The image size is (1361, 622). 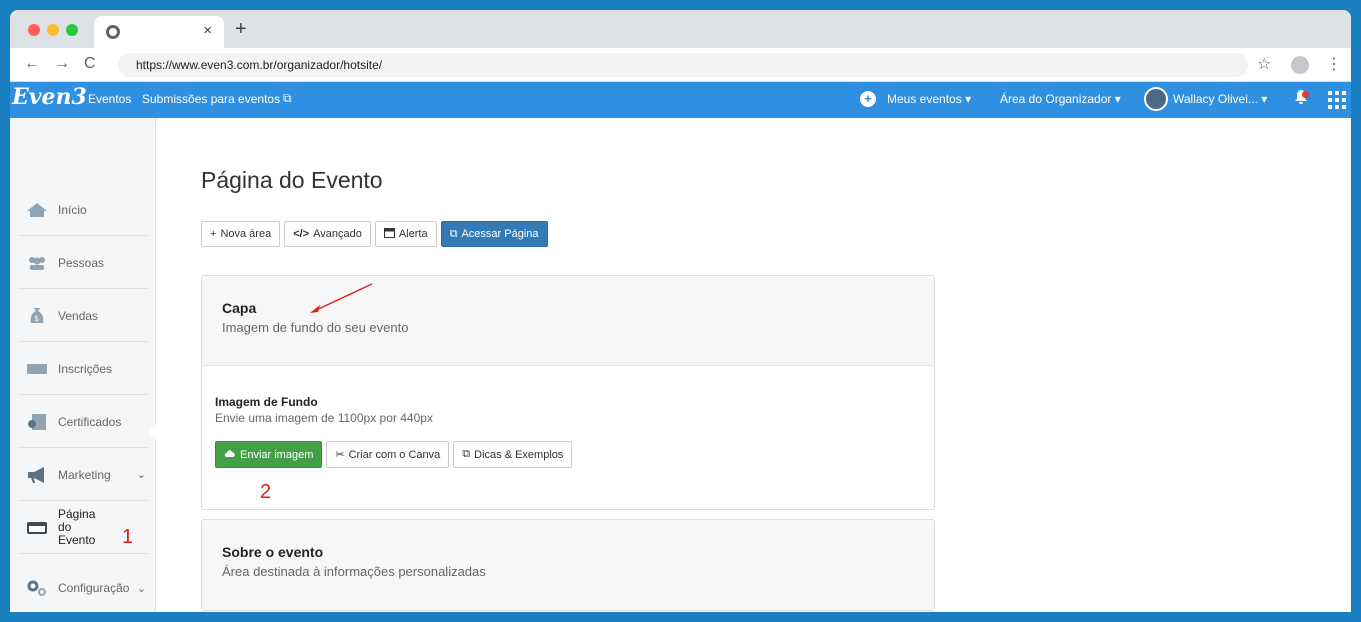 I want to click on organizer-area-label: Área do Organizador, so click(x=1056, y=99).